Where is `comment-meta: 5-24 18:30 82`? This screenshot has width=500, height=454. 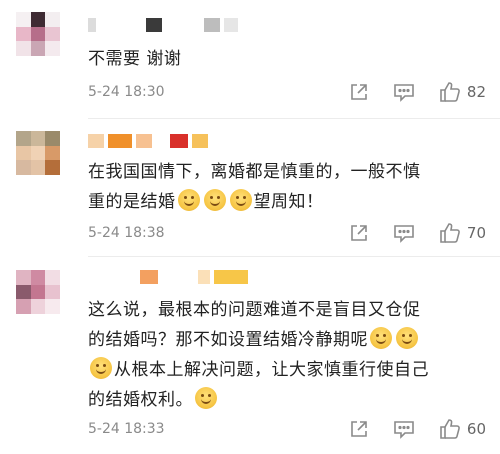 comment-meta: 5-24 18:30 82 is located at coordinates (287, 92).